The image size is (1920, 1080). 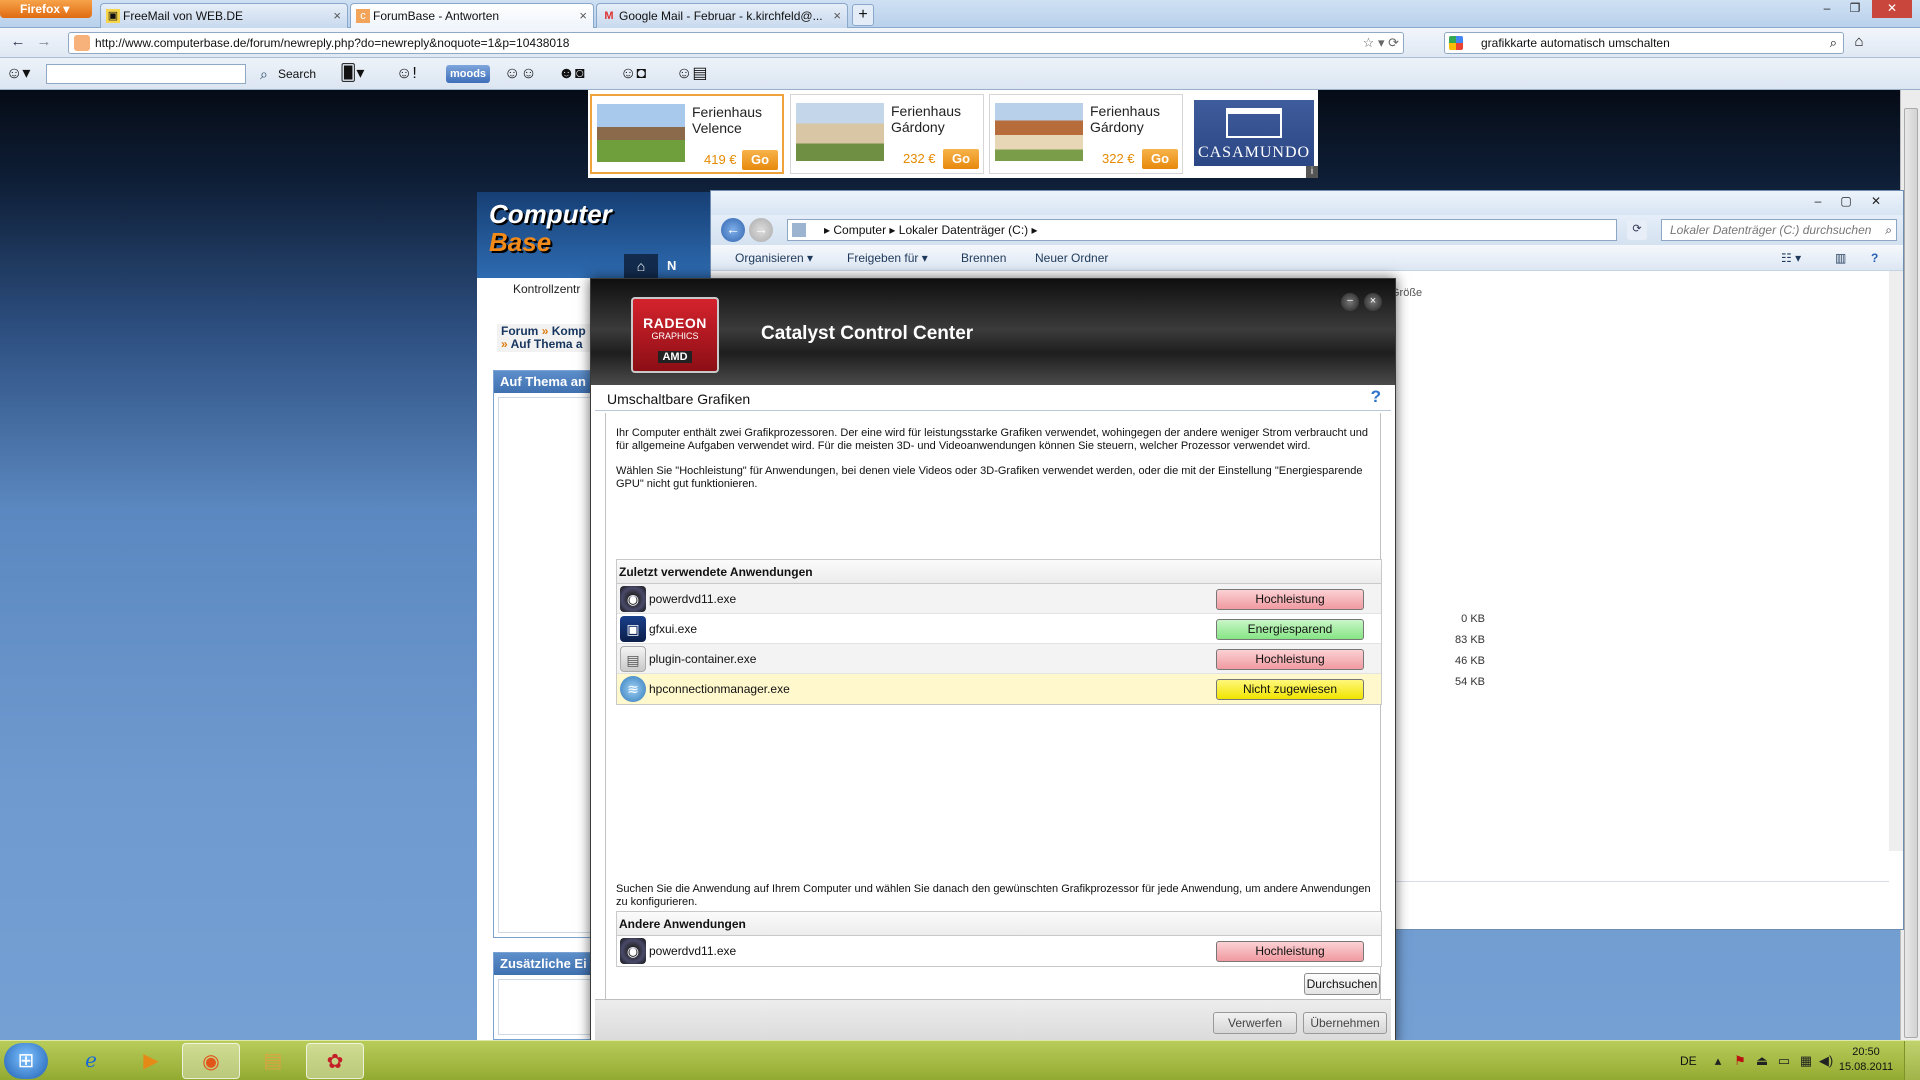 What do you see at coordinates (1290, 629) in the screenshot?
I see `gpu-selector: Energiesparend` at bounding box center [1290, 629].